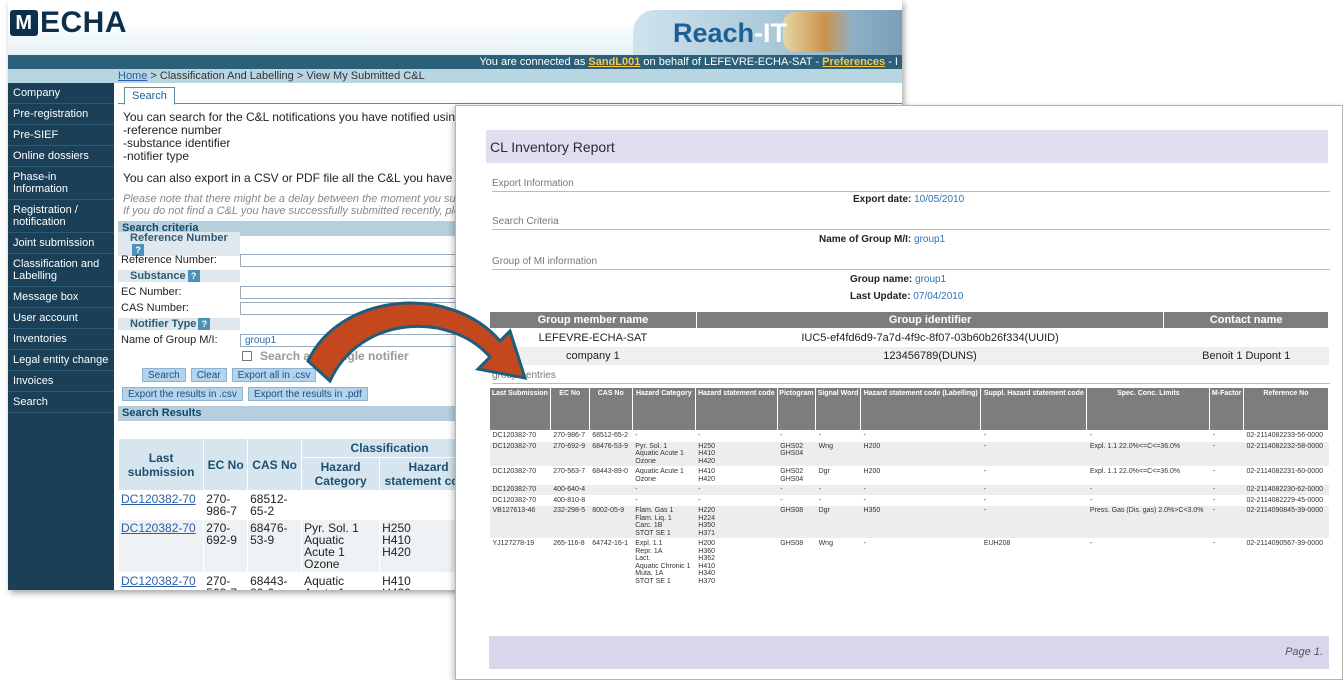 The height and width of the screenshot is (680, 1343). I want to click on entry-cell: H410 H420, so click(736, 475).